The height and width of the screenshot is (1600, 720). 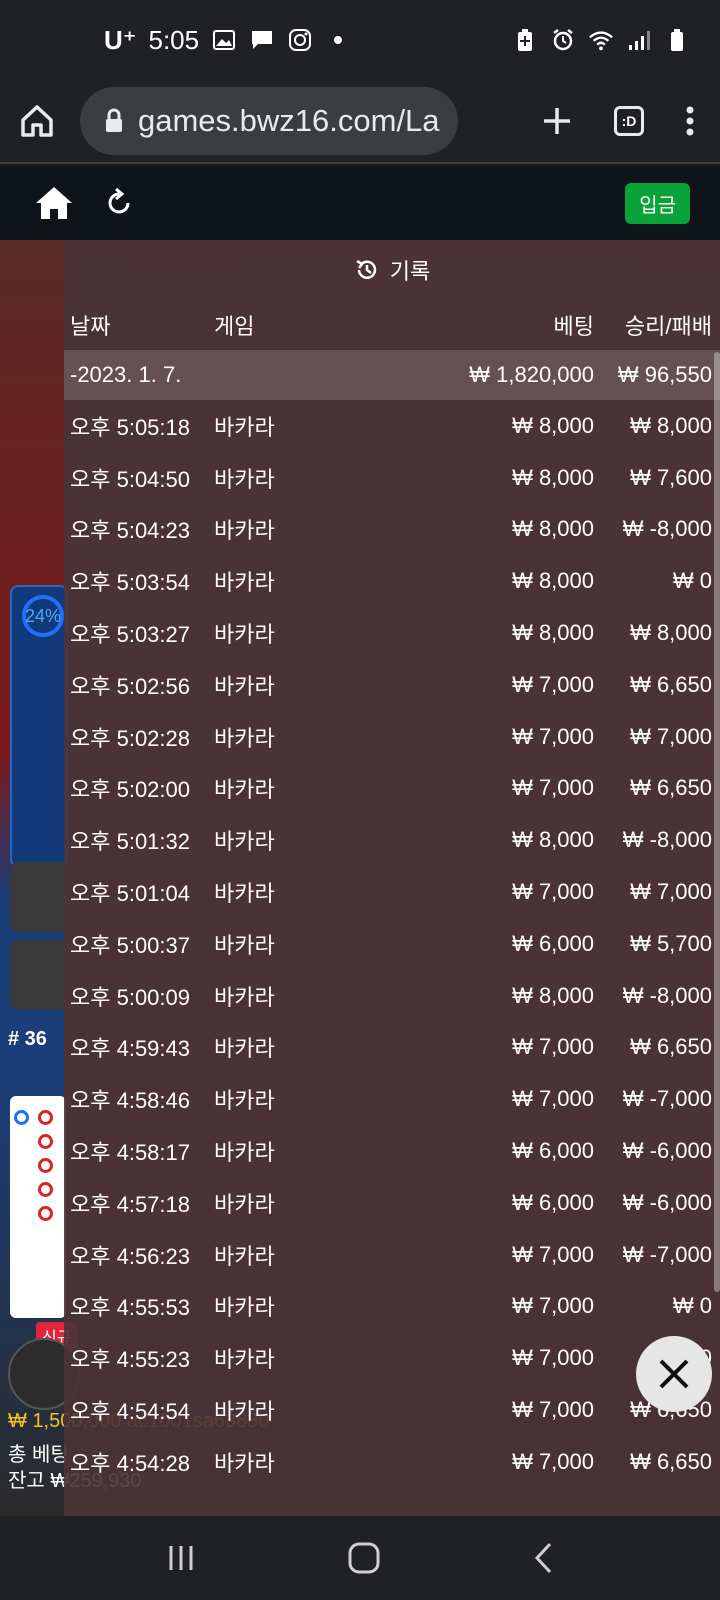 What do you see at coordinates (130, 1412) in the screenshot?
I see `row-time: 오후 4:54:54` at bounding box center [130, 1412].